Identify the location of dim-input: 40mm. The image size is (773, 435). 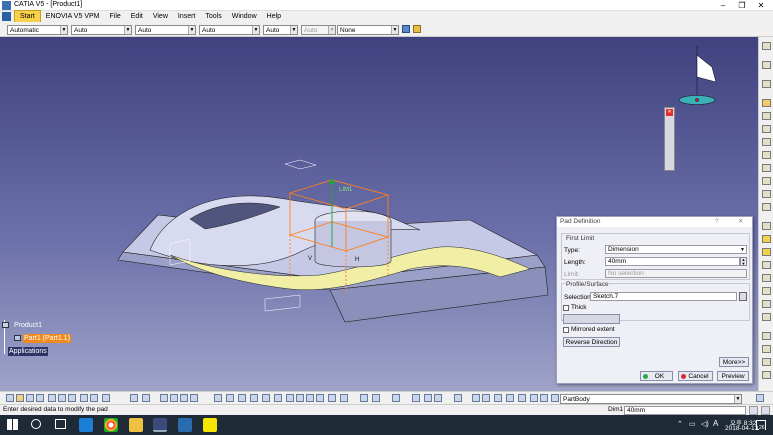
(685, 410).